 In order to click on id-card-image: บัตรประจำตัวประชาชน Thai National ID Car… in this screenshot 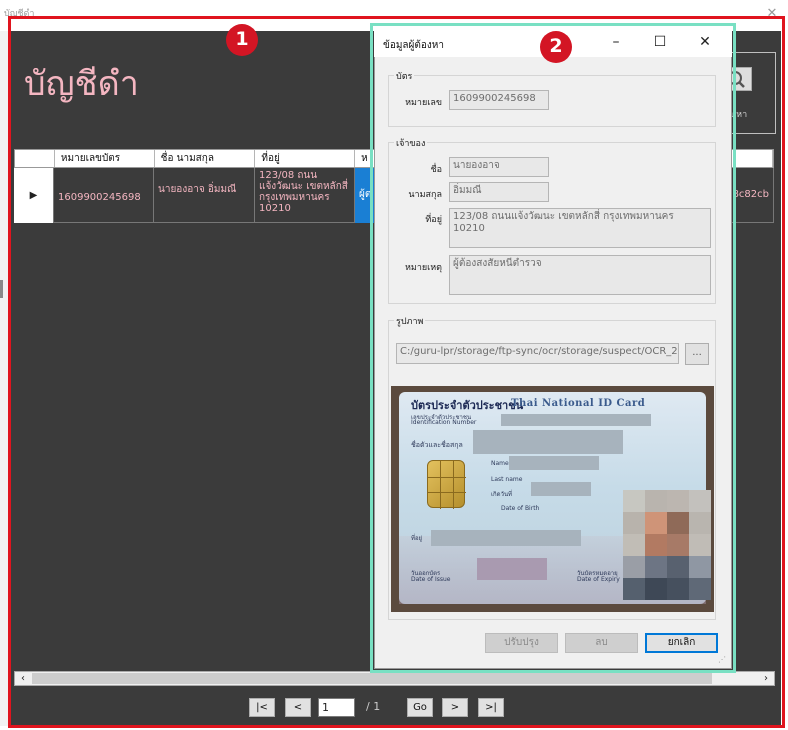, I will do `click(552, 499)`.